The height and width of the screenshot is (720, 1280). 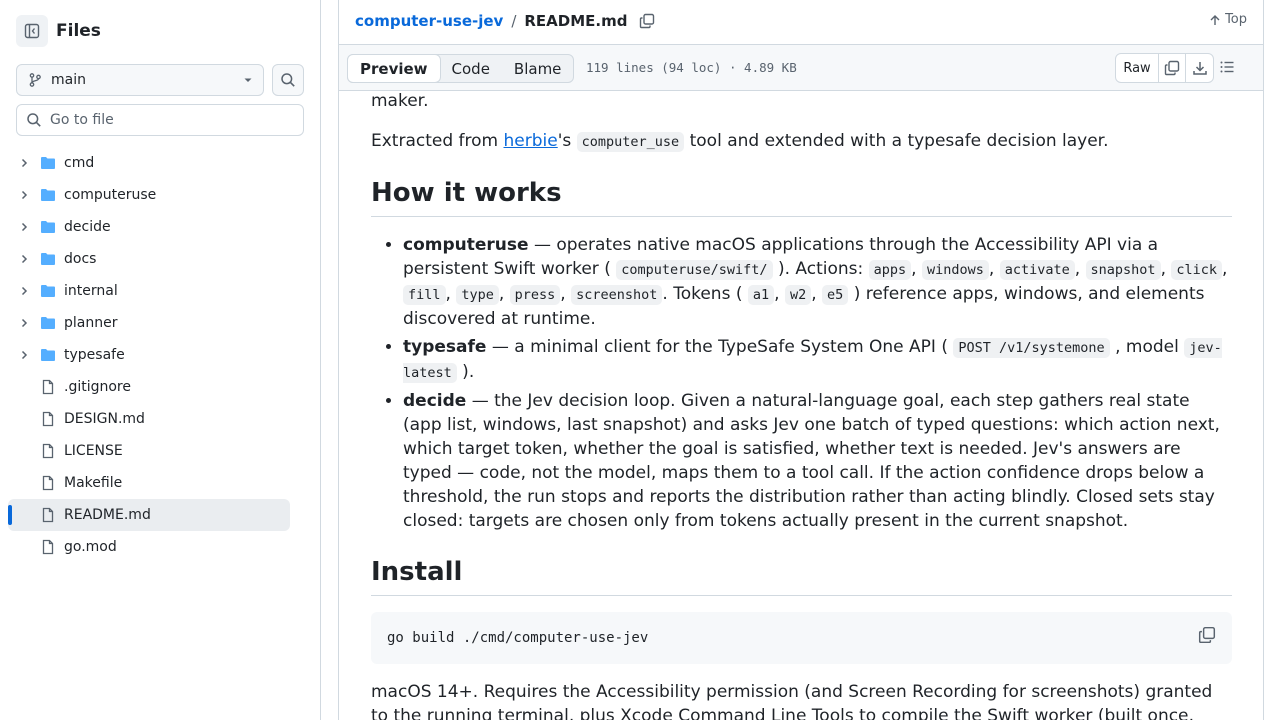 What do you see at coordinates (140, 80) in the screenshot?
I see `branch-selector: main` at bounding box center [140, 80].